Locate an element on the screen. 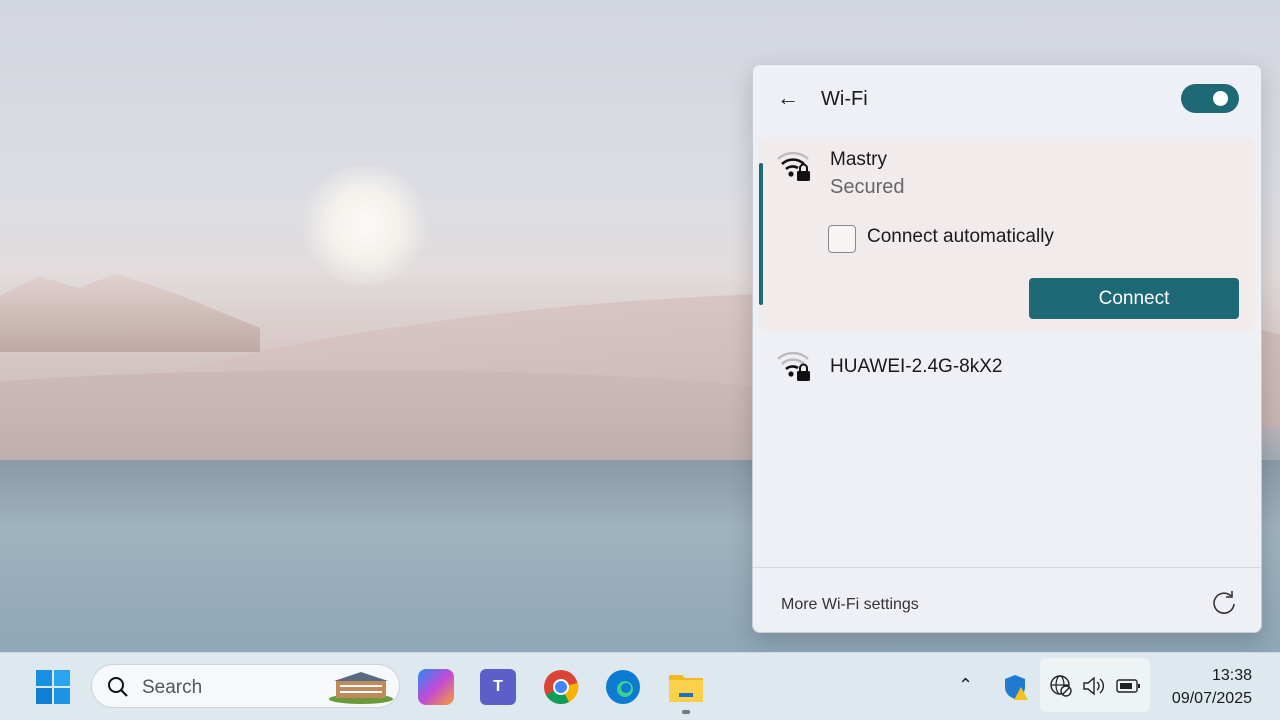 The width and height of the screenshot is (1280, 720). battery-icon is located at coordinates (1128, 686).